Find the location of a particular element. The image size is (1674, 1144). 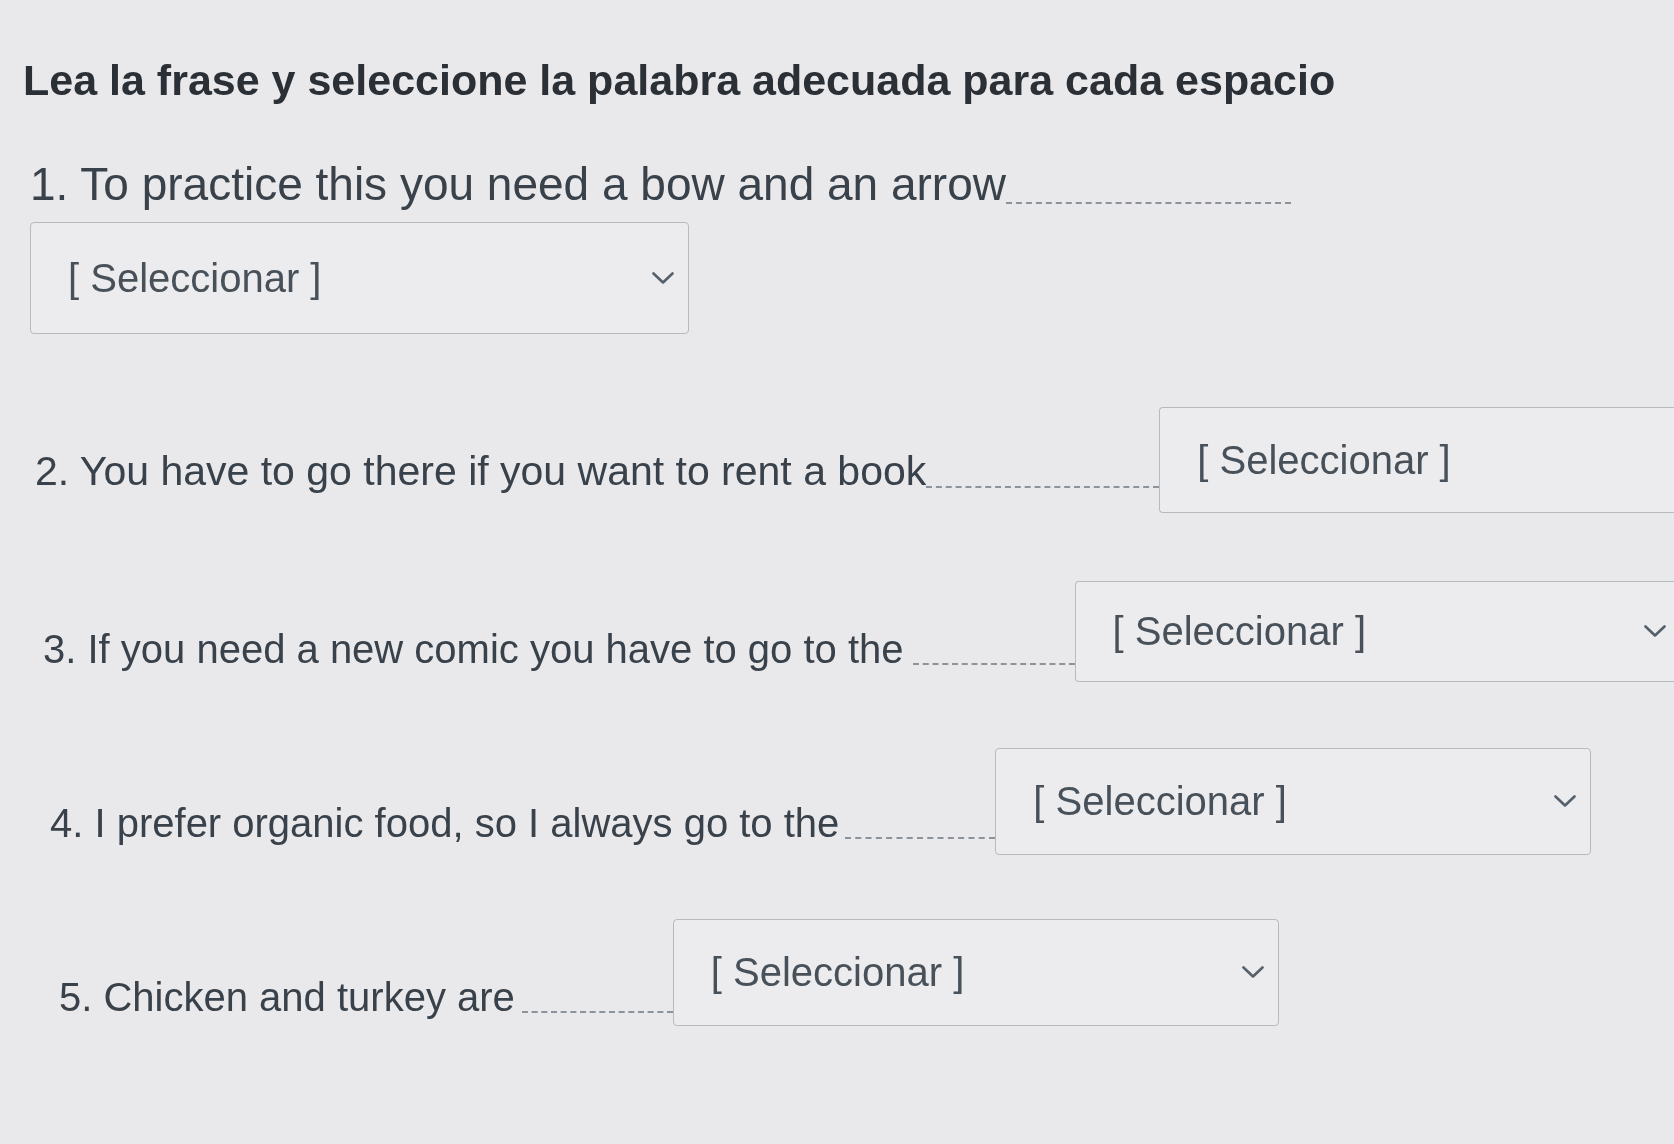

question-text: 1. To practice this you need a bow and an arrow is located at coordinates (518, 184).